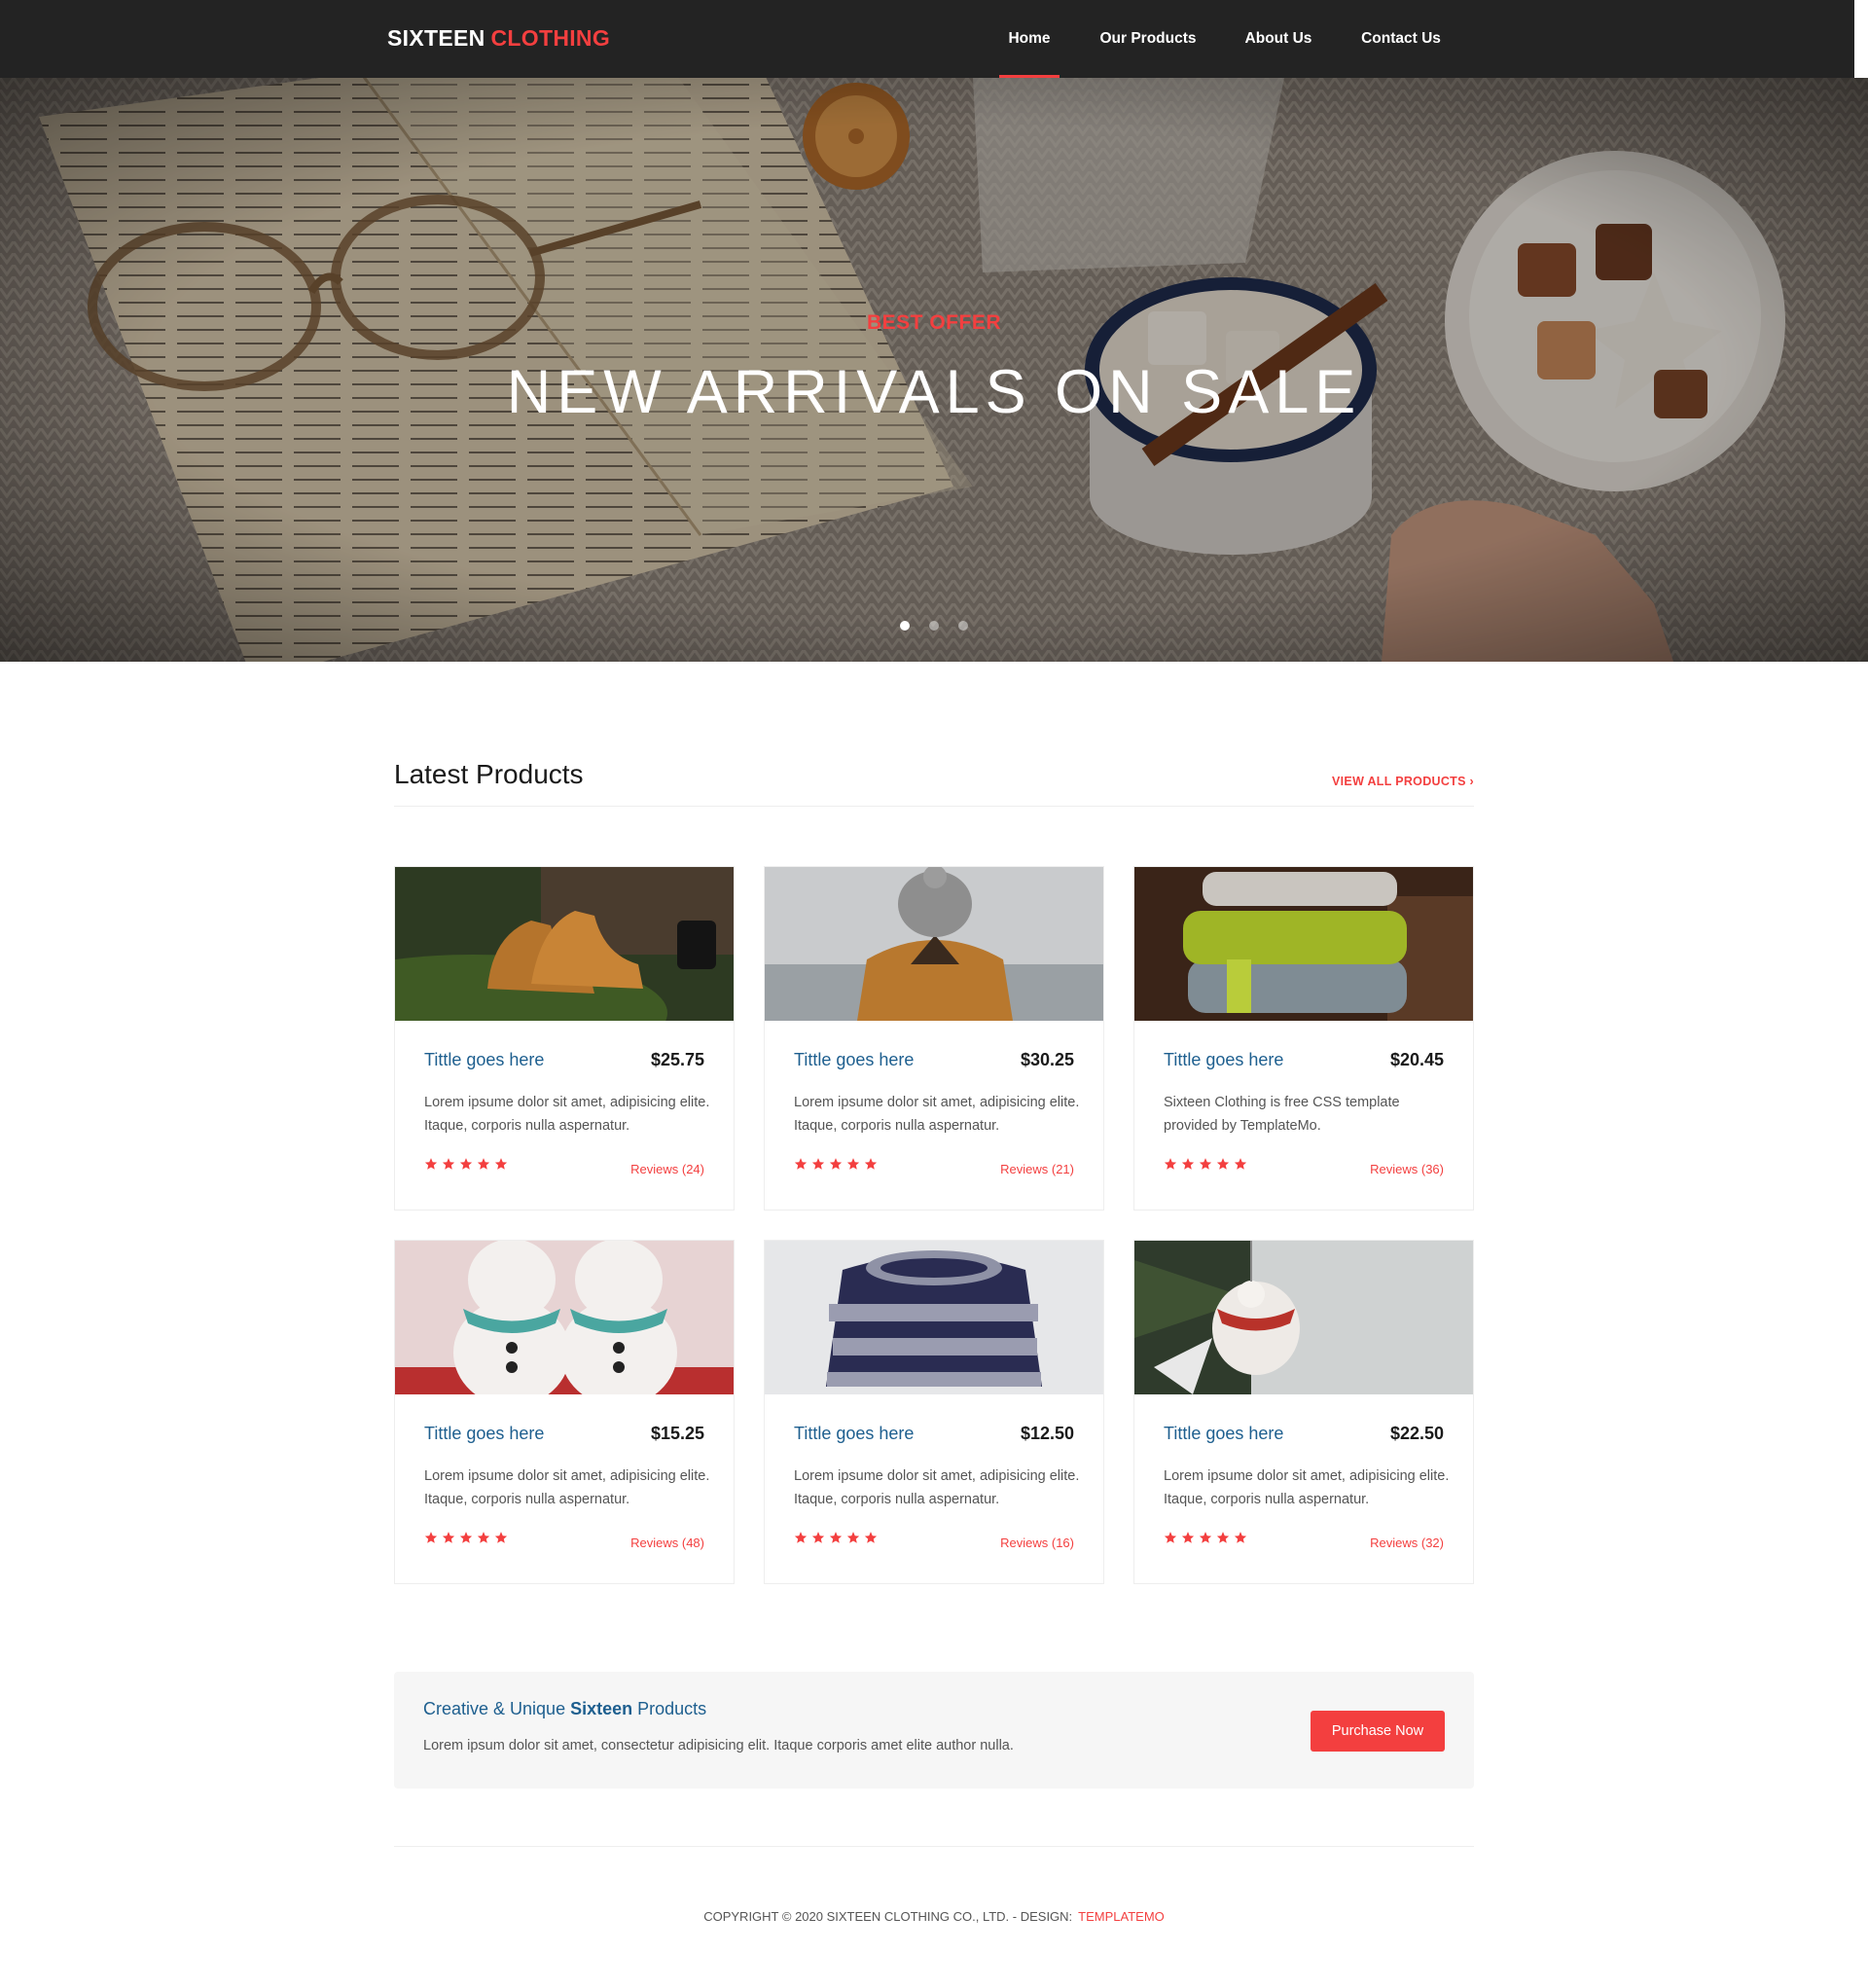  I want to click on brand-logo: SIXTEEN CLOTHING, so click(498, 38).